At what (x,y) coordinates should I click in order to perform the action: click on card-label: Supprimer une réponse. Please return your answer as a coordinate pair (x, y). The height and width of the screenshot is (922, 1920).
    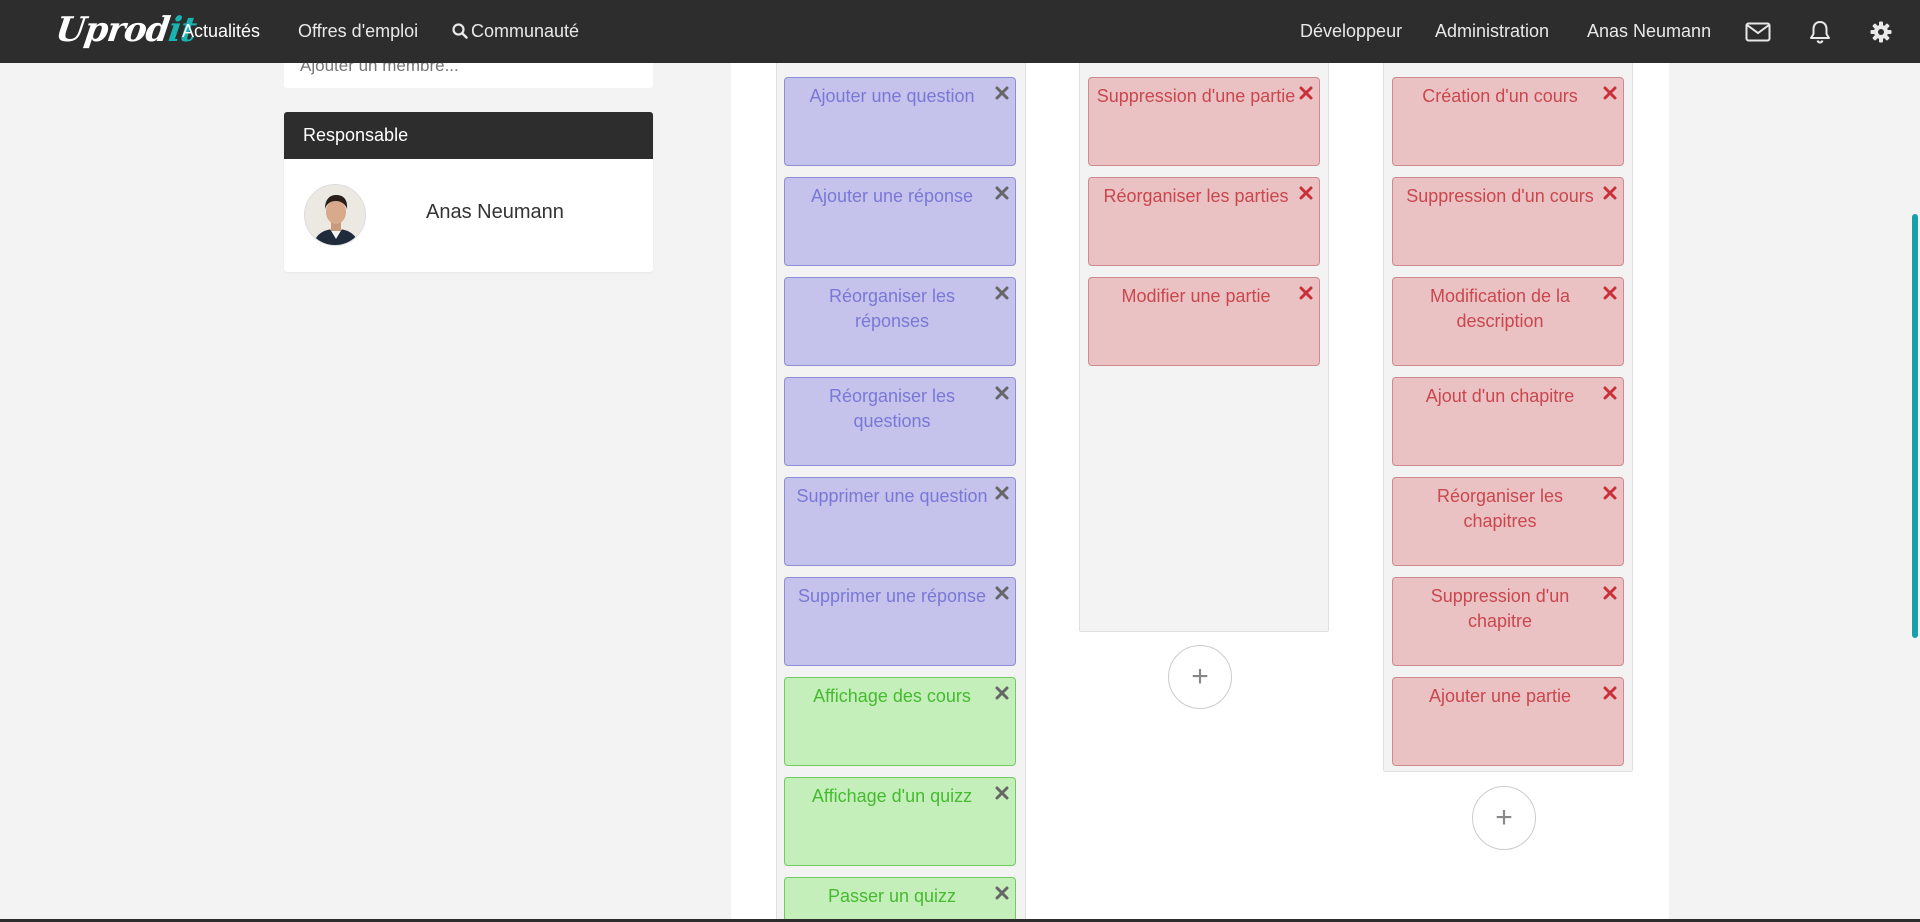
    Looking at the image, I should click on (892, 596).